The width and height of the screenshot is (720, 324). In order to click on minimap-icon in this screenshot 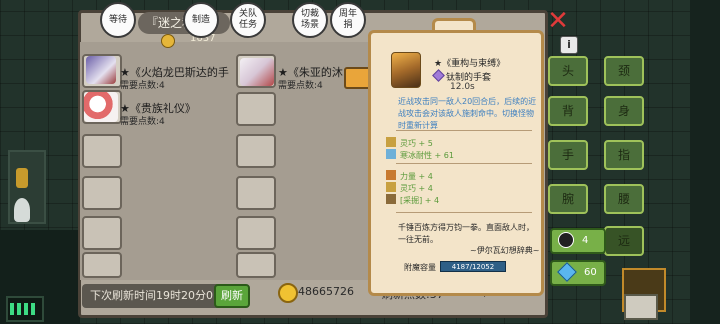, I will do `click(25, 309)`.